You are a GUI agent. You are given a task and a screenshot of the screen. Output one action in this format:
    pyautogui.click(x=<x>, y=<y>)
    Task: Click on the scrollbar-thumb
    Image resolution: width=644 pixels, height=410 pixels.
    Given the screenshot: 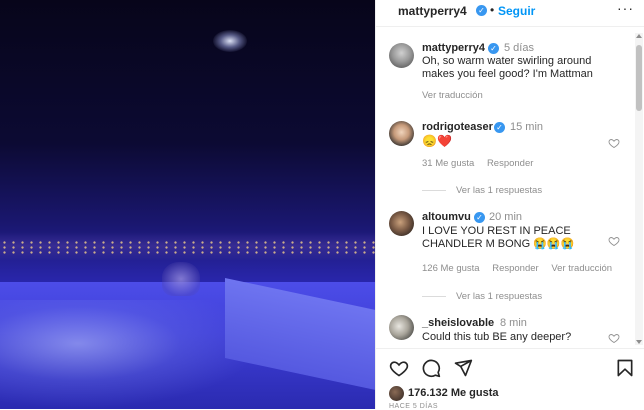 What is the action you would take?
    pyautogui.click(x=639, y=78)
    